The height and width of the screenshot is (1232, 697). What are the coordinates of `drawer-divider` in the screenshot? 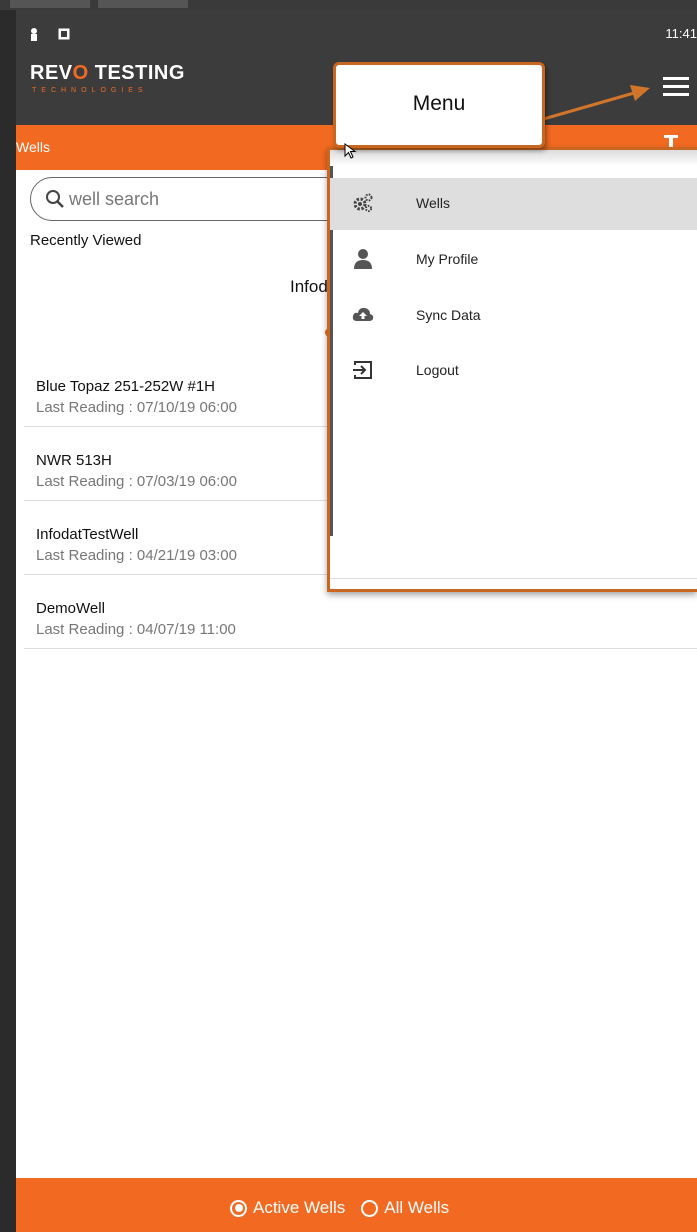 It's located at (513, 578).